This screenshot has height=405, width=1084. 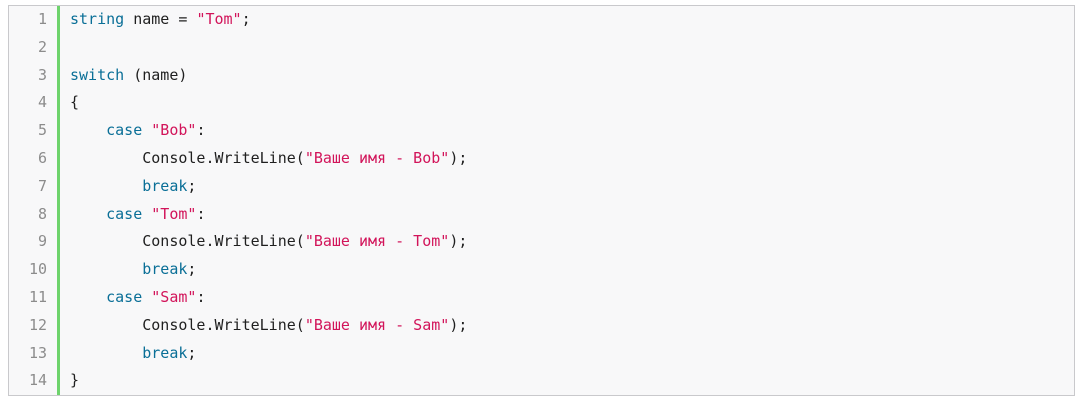 What do you see at coordinates (37, 352) in the screenshot?
I see `line-number: 13` at bounding box center [37, 352].